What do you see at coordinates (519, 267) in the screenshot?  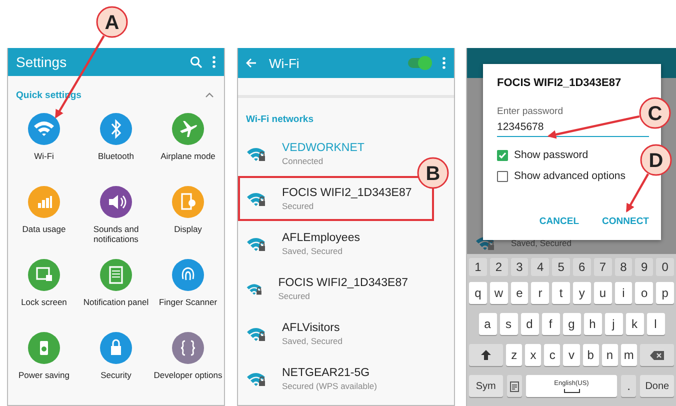 I see `number-key: 3` at bounding box center [519, 267].